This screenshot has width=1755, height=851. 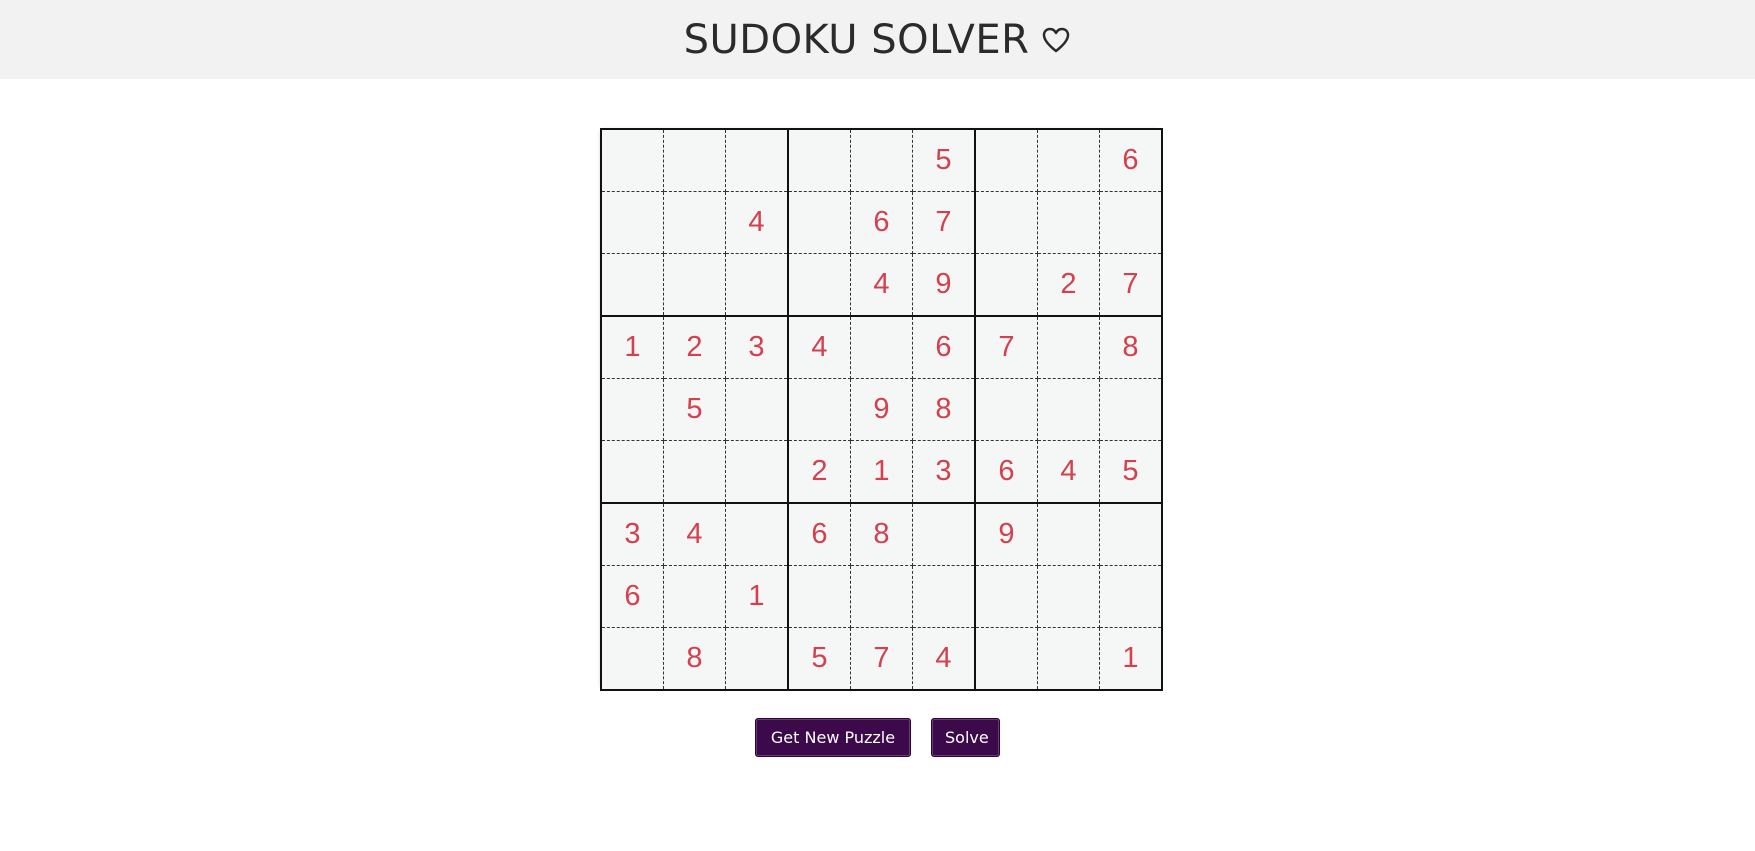 I want to click on grid-row: 467, so click(x=881, y=222).